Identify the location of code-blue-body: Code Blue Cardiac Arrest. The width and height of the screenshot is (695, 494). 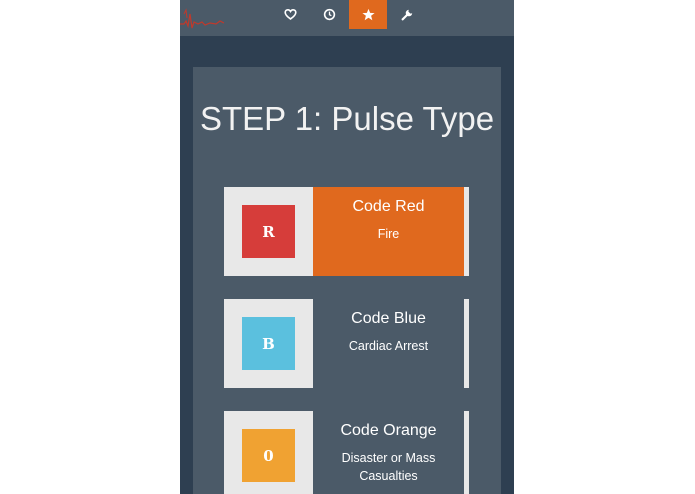
(388, 343).